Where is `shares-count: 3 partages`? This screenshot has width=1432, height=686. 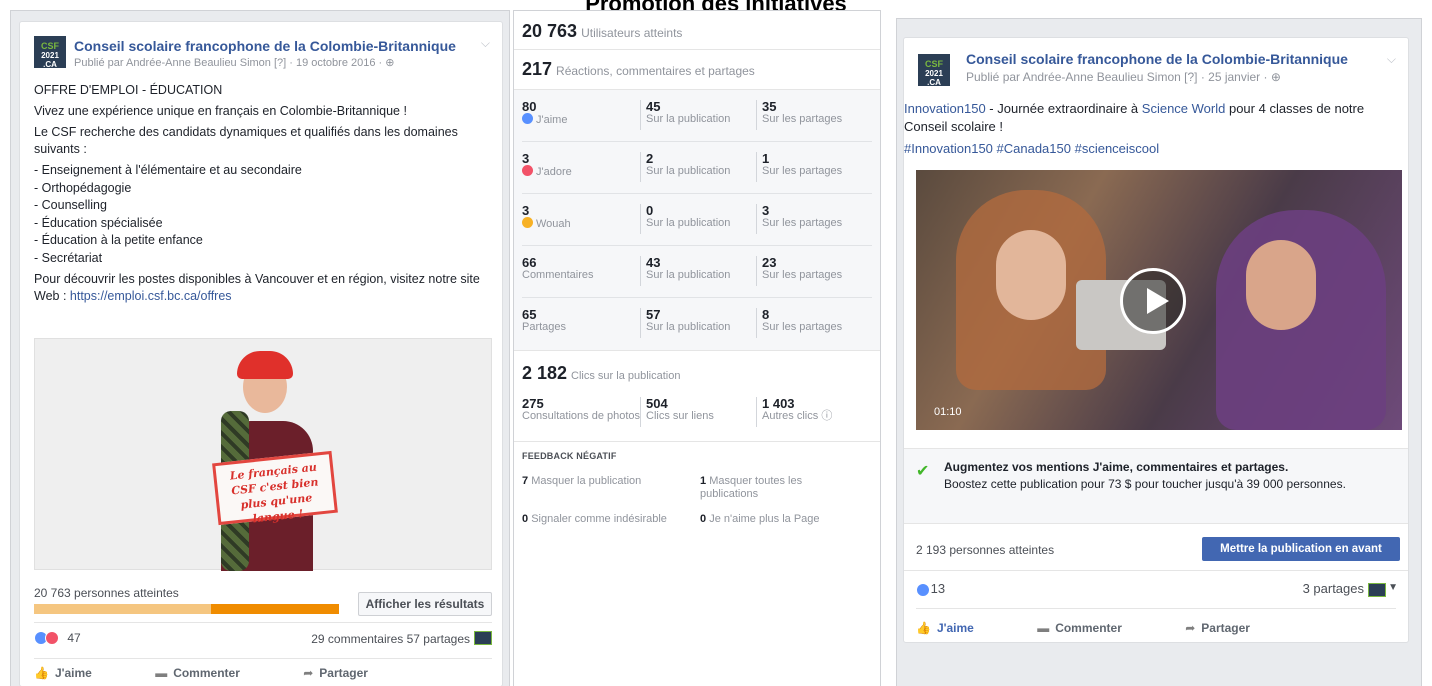
shares-count: 3 partages is located at coordinates (1333, 588).